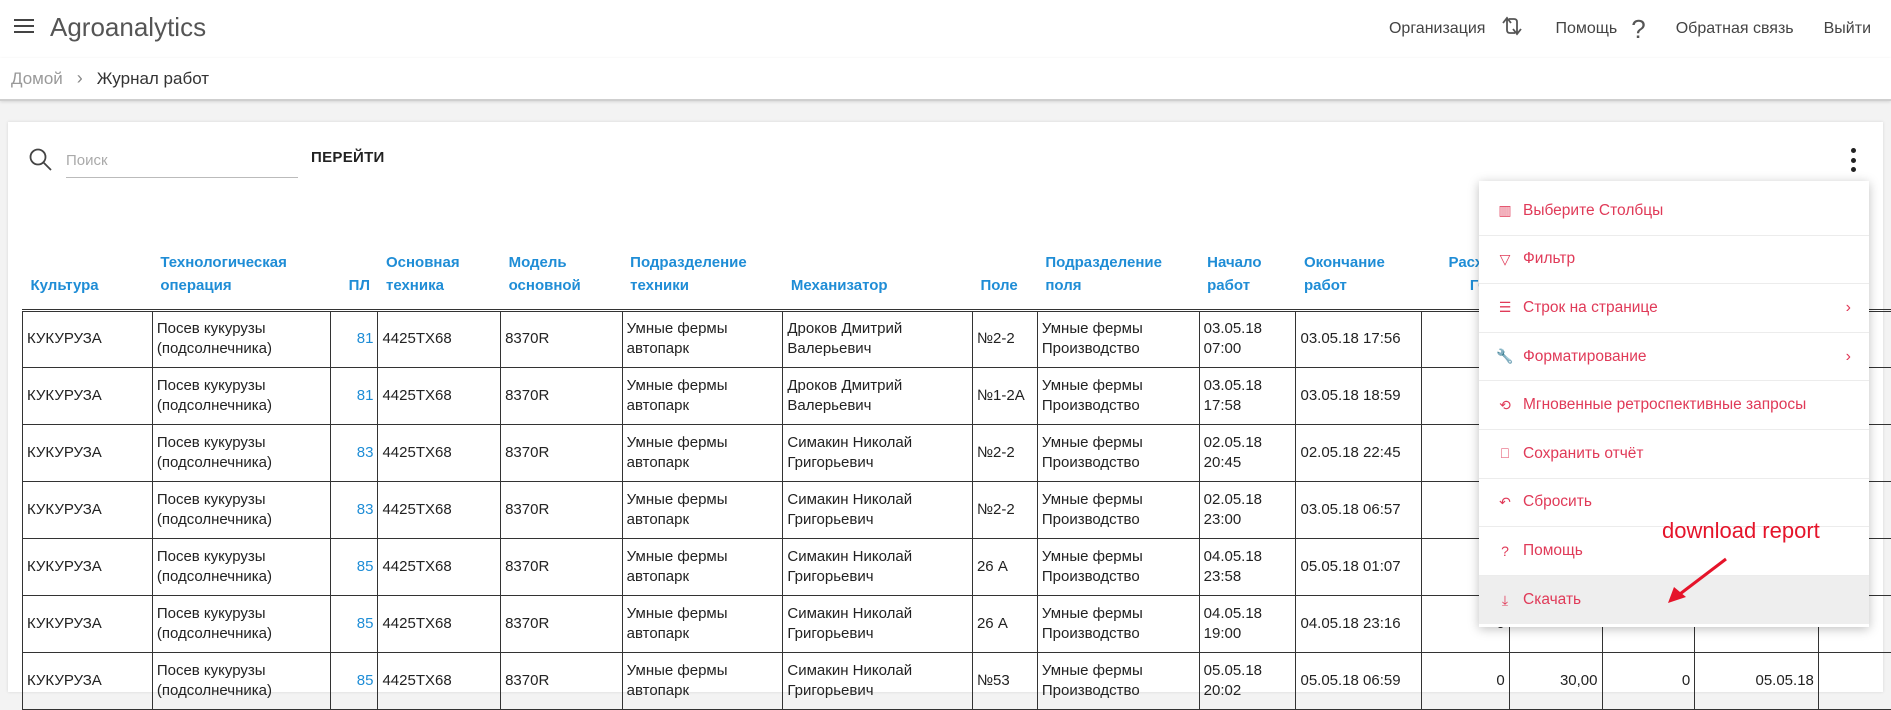  I want to click on column-header: Подразделение техники, so click(702, 274).